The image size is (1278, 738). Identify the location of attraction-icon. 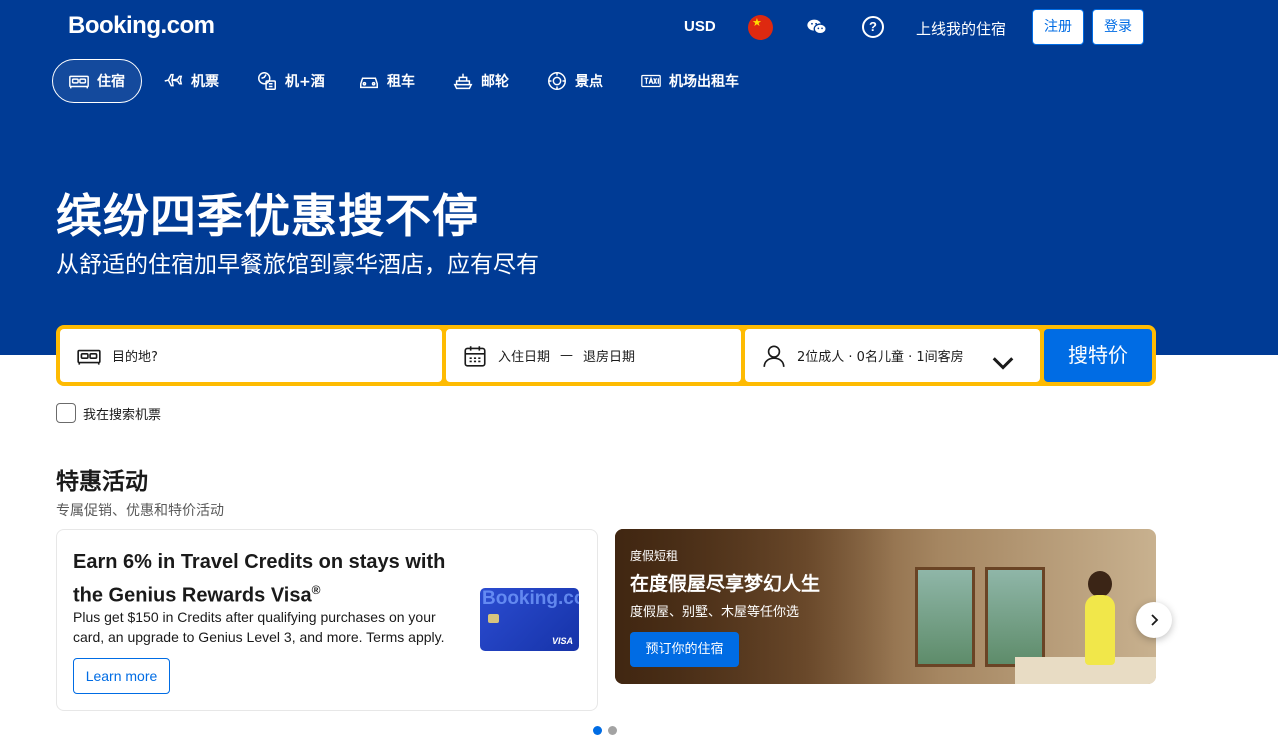
(557, 81).